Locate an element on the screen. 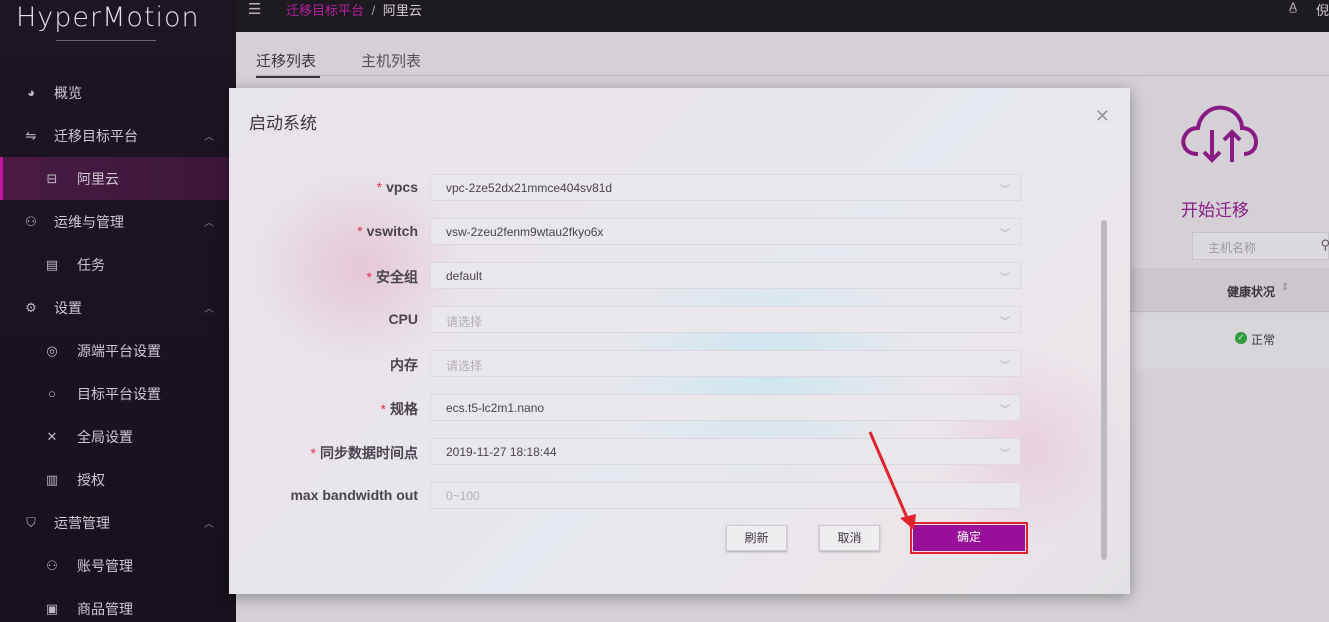  field-label: * 安全组 is located at coordinates (392, 277).